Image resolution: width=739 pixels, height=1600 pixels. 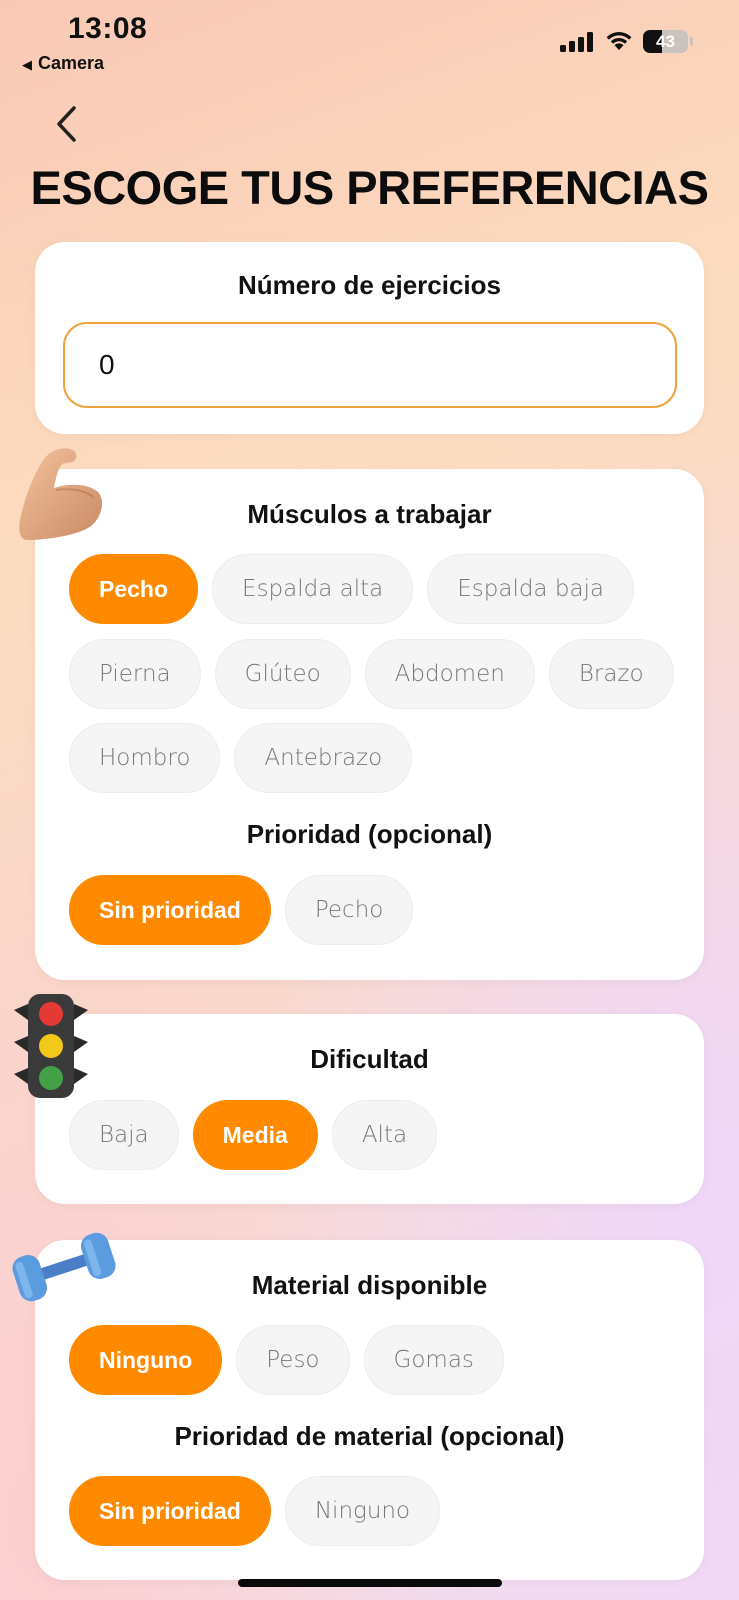 I want to click on equipment-chip-ninguno: Ninguno, so click(x=146, y=1360).